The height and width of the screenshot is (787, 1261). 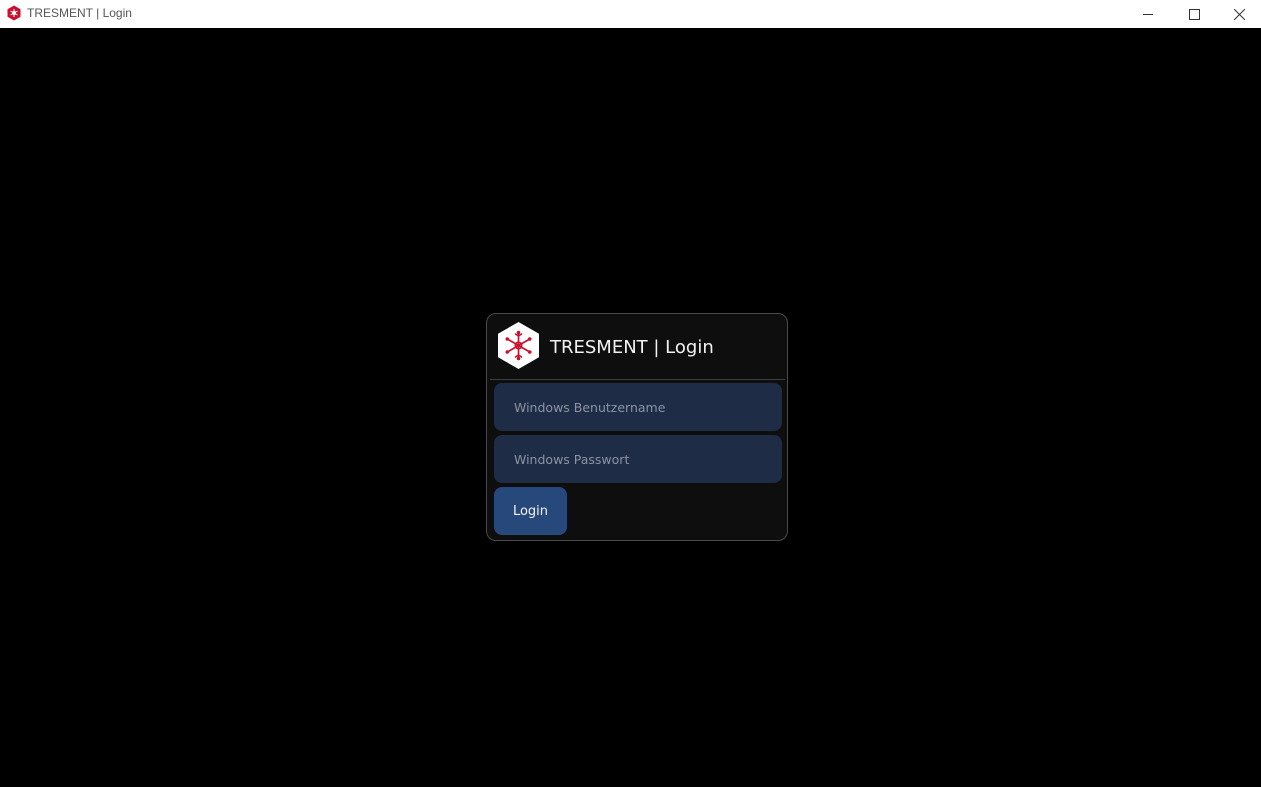 I want to click on login-title: TRESMENT | Login, so click(x=632, y=347).